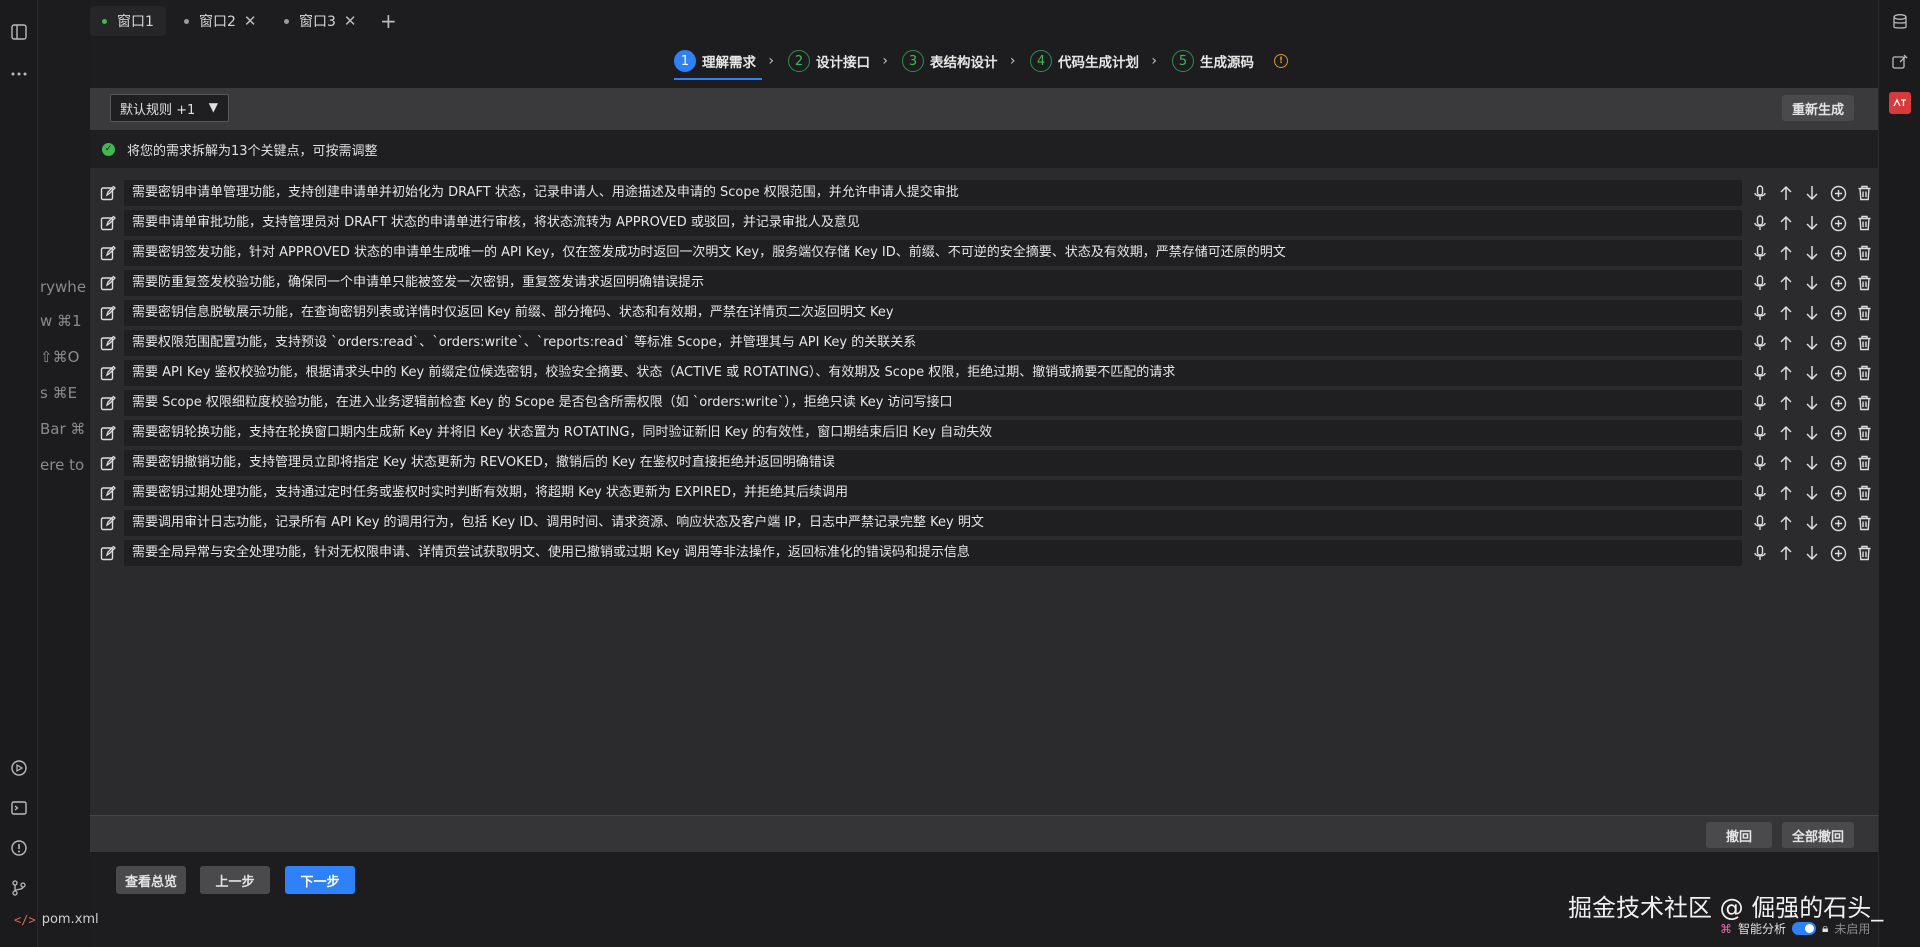 This screenshot has height=947, width=1920. I want to click on next-step-button: 下一步, so click(320, 880).